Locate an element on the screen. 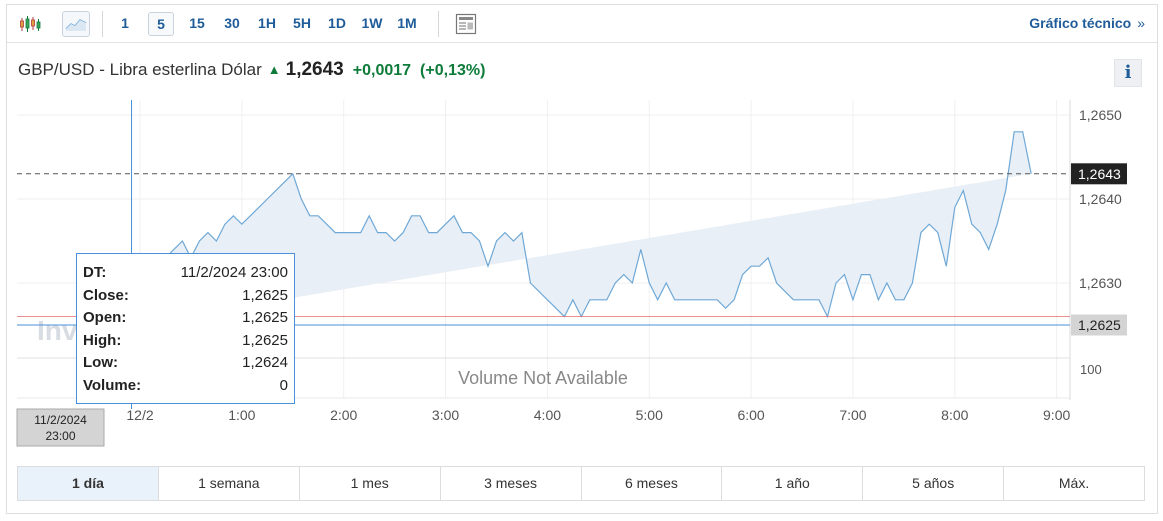  x-tick-label: 7:00 is located at coordinates (852, 415).